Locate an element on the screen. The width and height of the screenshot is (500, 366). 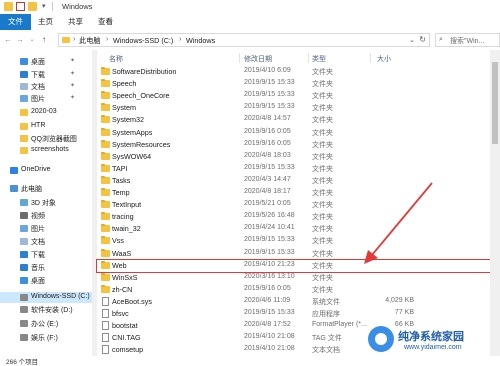
breadcrumb-this-pc: 此电脑 is located at coordinates (90, 41).